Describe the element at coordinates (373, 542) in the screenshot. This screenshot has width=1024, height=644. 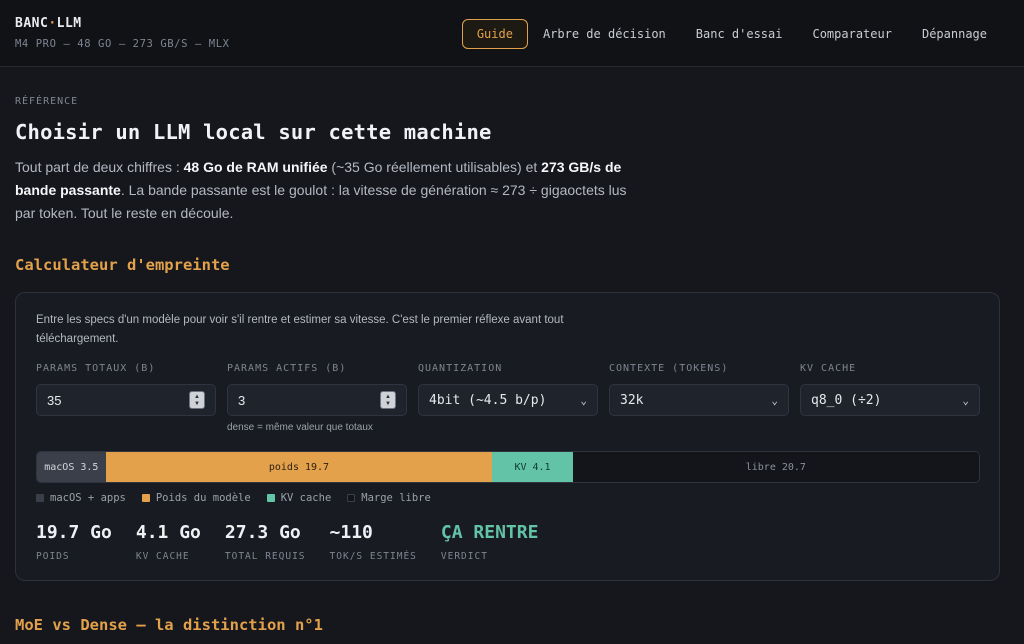
I see `stat-speed: ~110 TOK/S ESTIMÉS` at that location.